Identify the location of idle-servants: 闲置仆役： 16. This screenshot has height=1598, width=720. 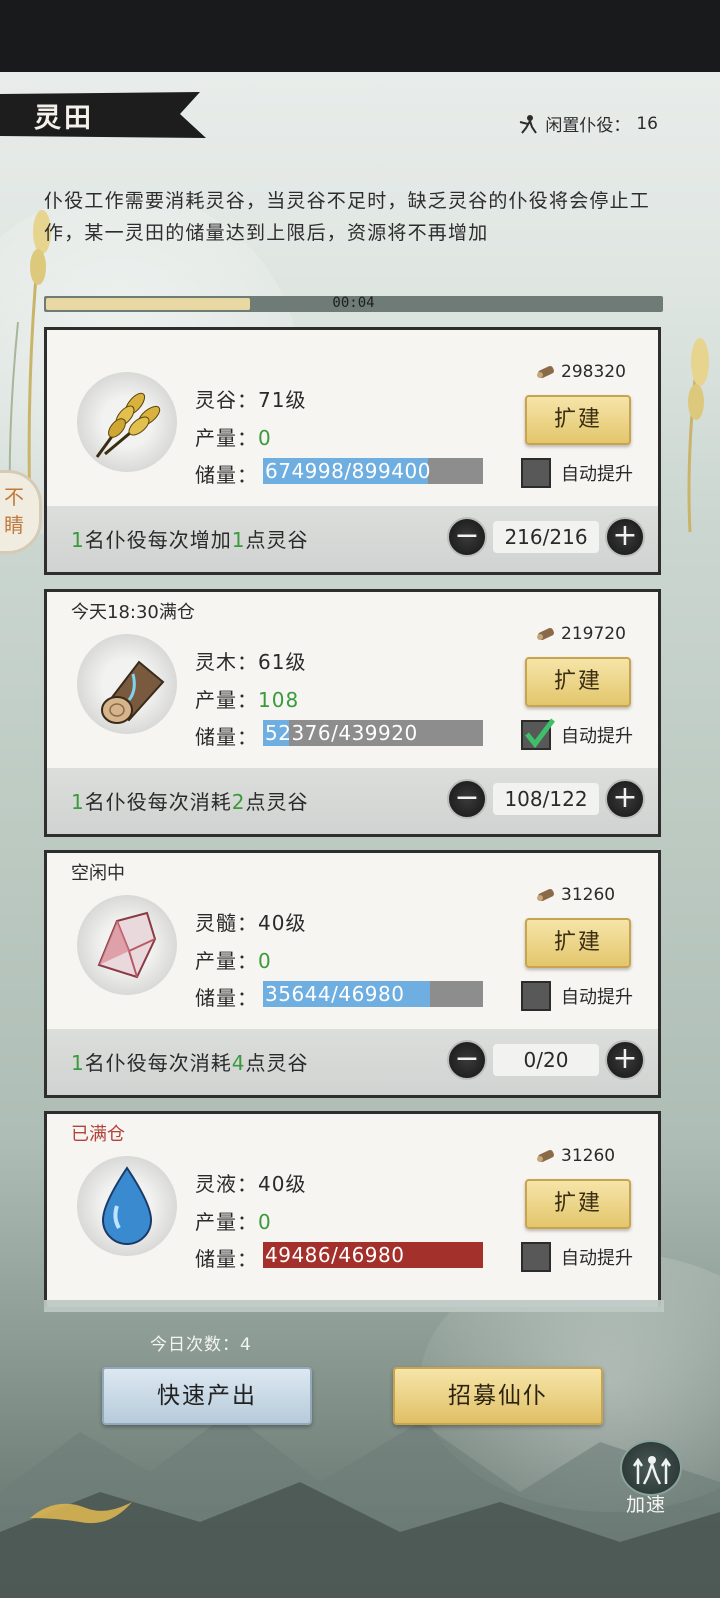
(586, 123).